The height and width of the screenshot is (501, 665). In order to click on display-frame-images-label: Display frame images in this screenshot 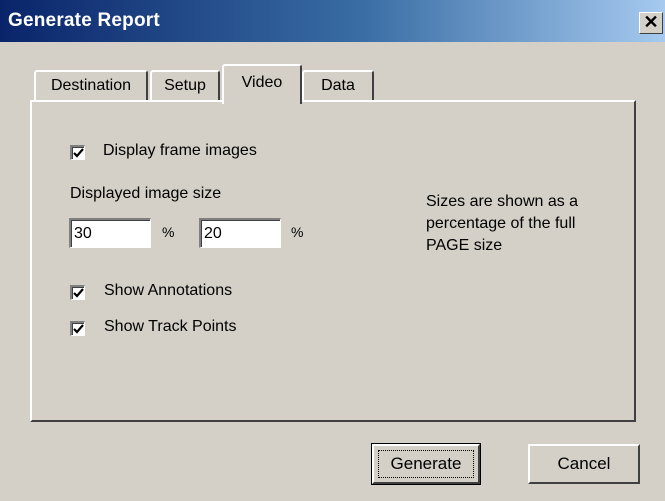, I will do `click(180, 150)`.